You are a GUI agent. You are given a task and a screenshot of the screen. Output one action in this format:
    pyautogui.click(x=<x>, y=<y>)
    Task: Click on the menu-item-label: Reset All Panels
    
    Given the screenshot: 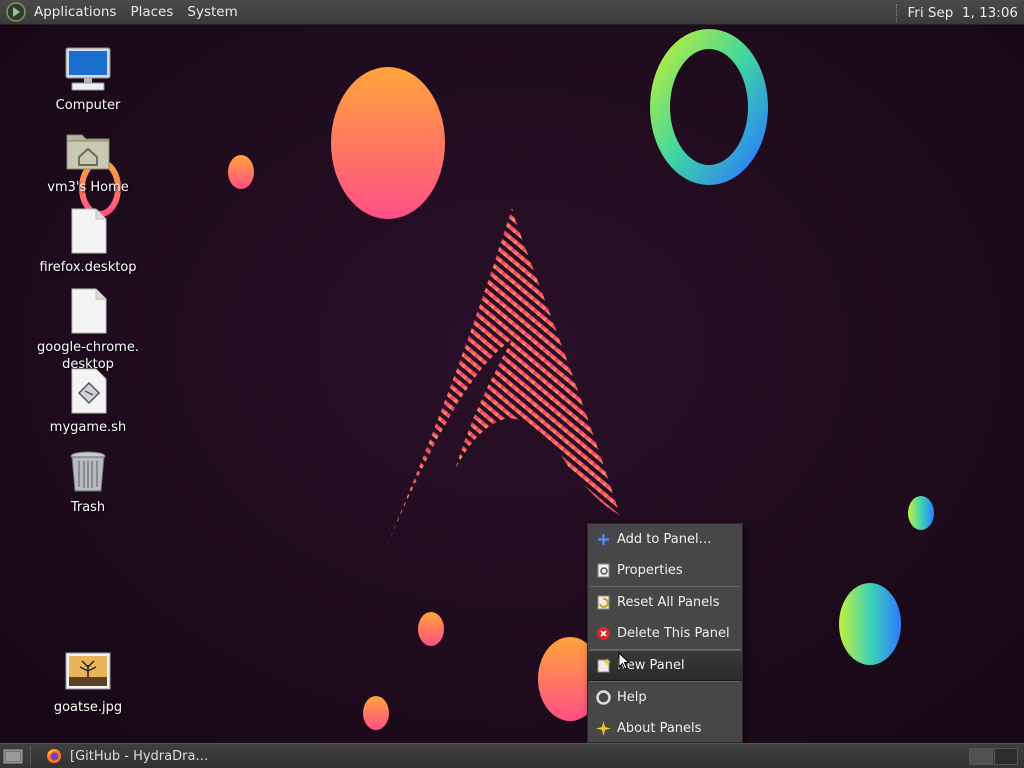 What is the action you would take?
    pyautogui.click(x=668, y=602)
    